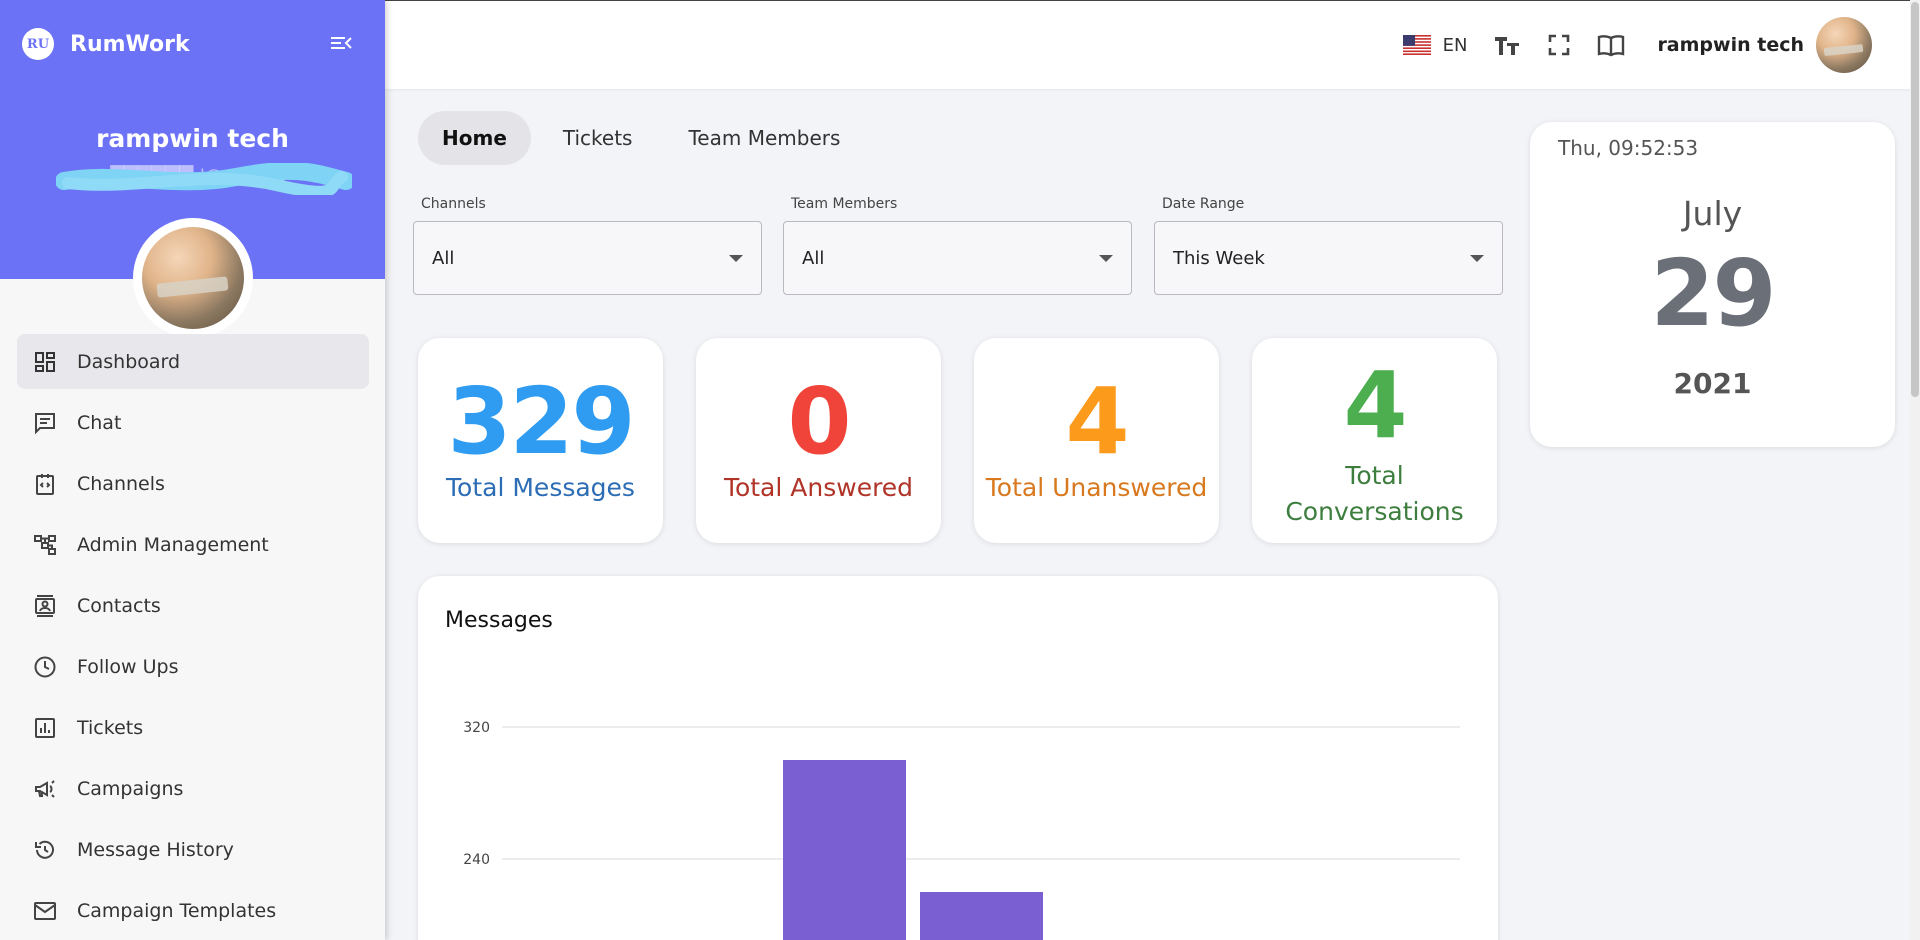 The image size is (1920, 940). What do you see at coordinates (1096, 487) in the screenshot?
I see `stat-label: Total Unanswered` at bounding box center [1096, 487].